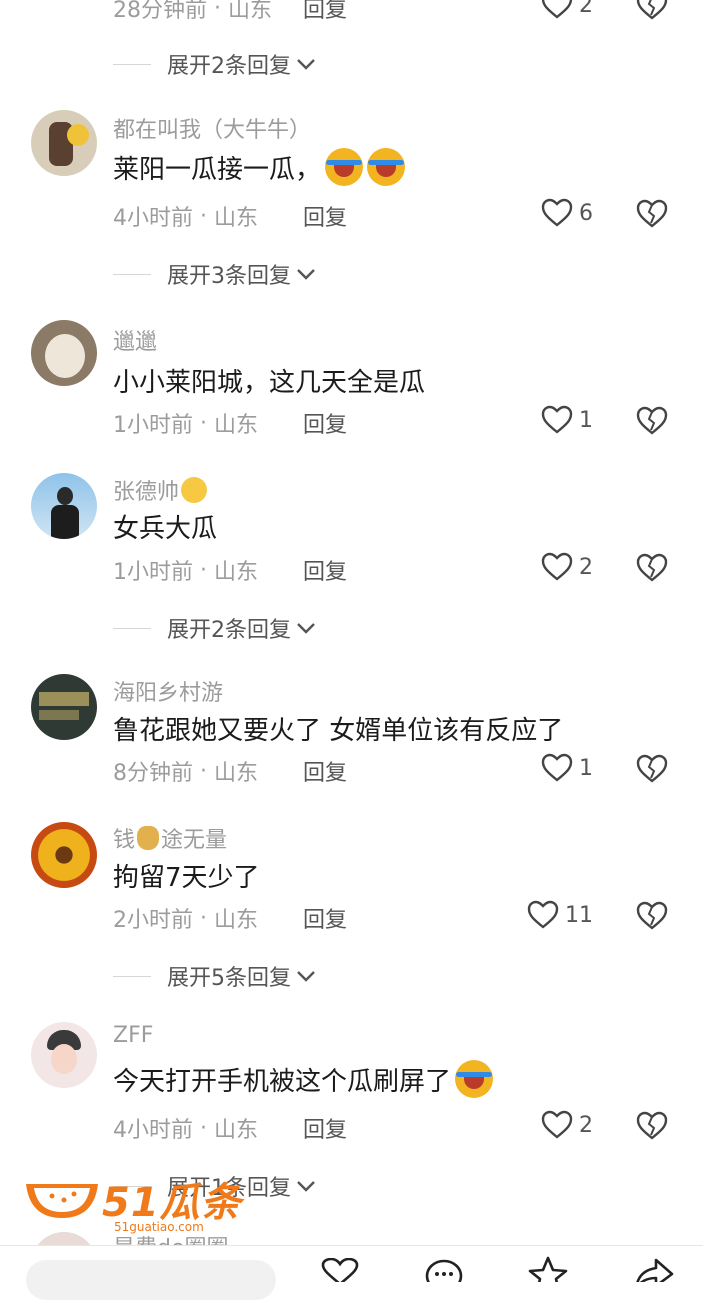 Image resolution: width=703 pixels, height=1300 pixels. What do you see at coordinates (654, 1269) in the screenshot?
I see `share-icon` at bounding box center [654, 1269].